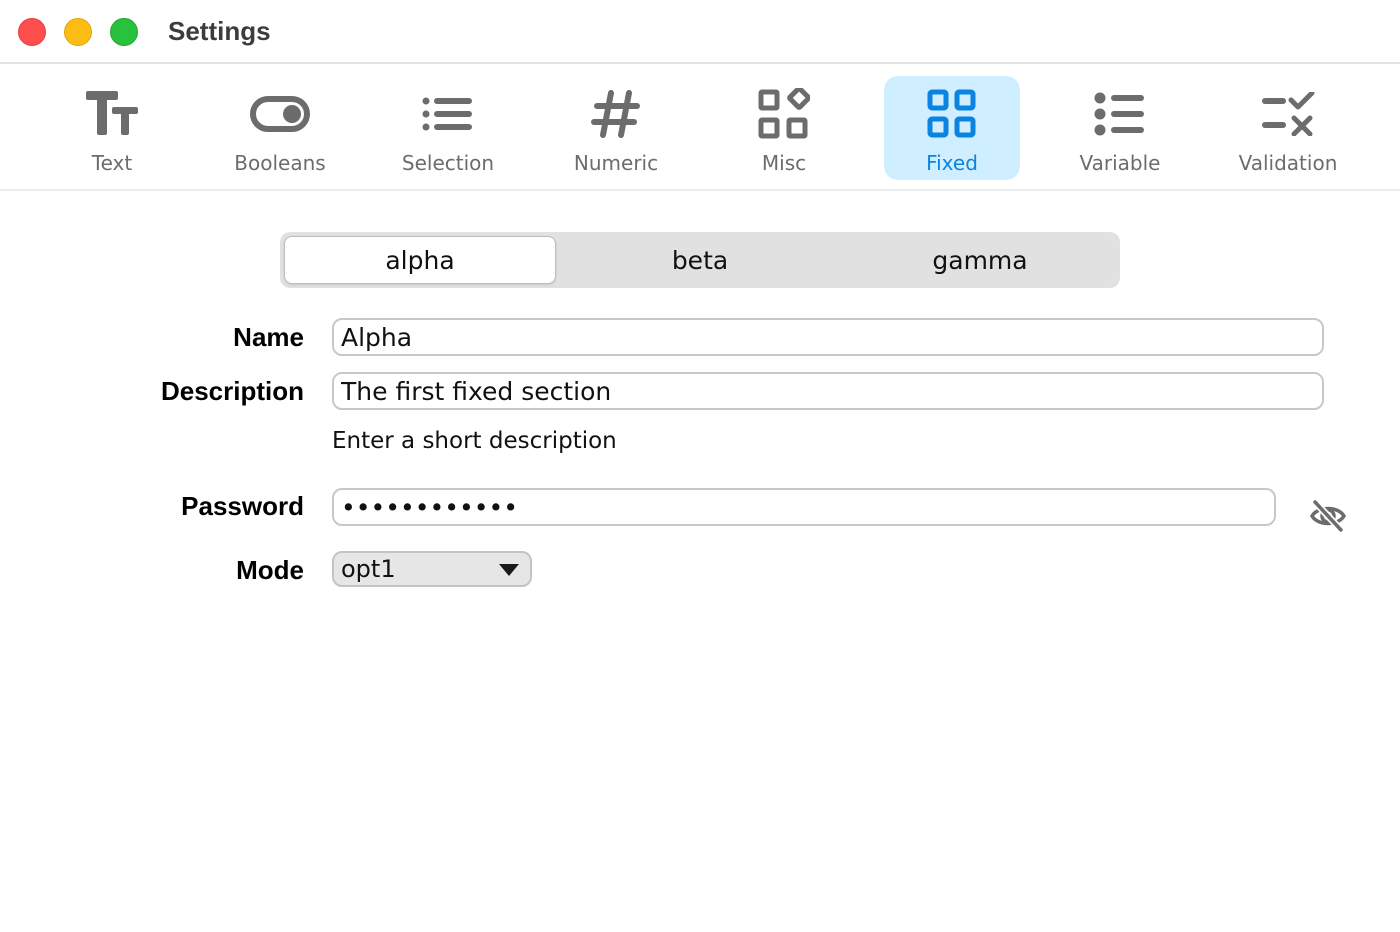 The height and width of the screenshot is (932, 1400). I want to click on tab-misc-label: Misc, so click(784, 163).